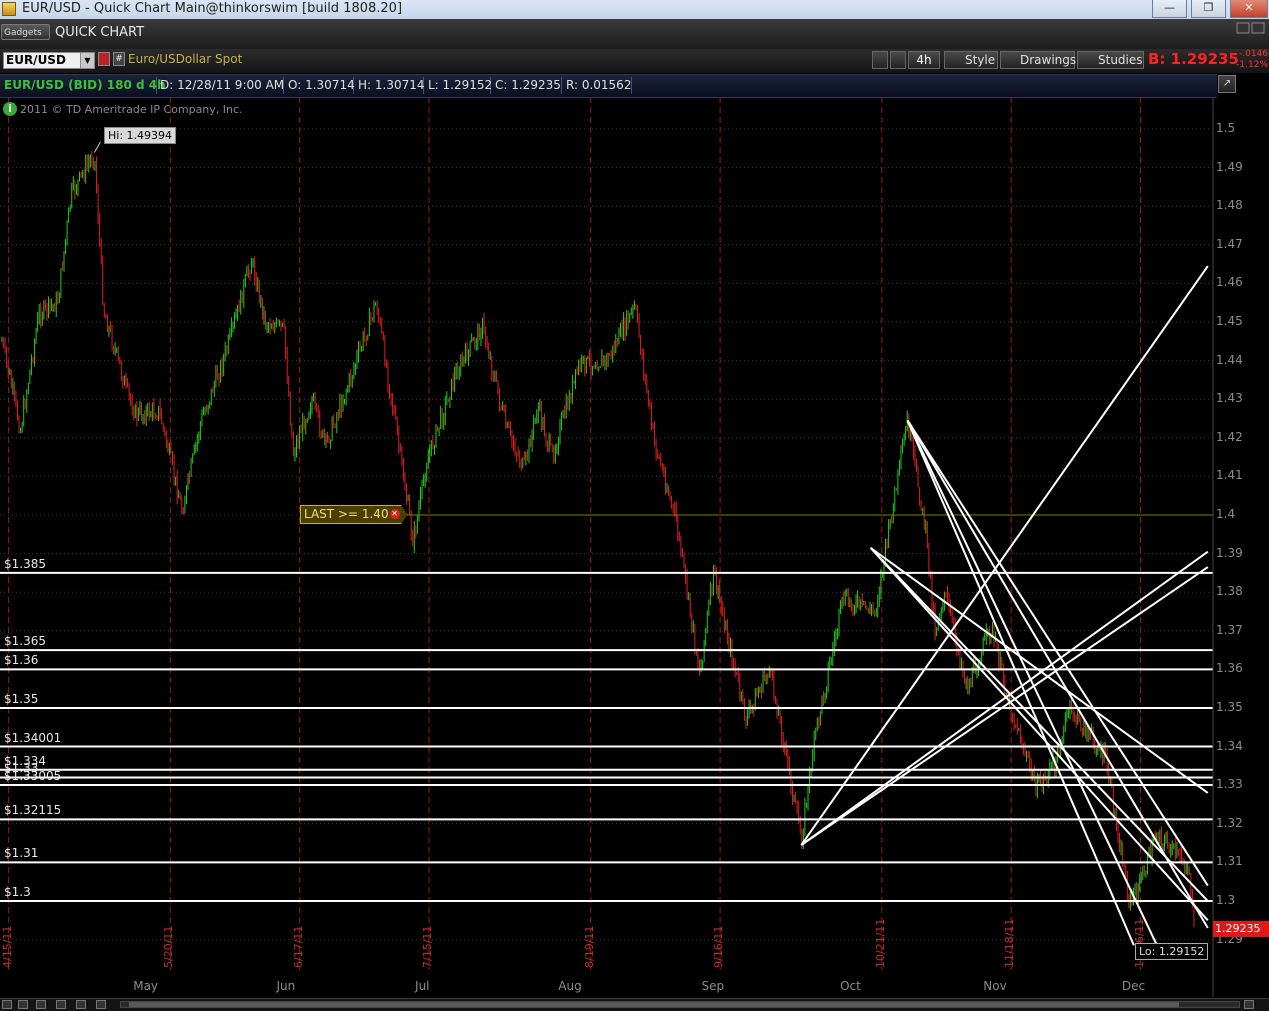  What do you see at coordinates (1241, 929) in the screenshot?
I see `current-price-marker: 1.29235` at bounding box center [1241, 929].